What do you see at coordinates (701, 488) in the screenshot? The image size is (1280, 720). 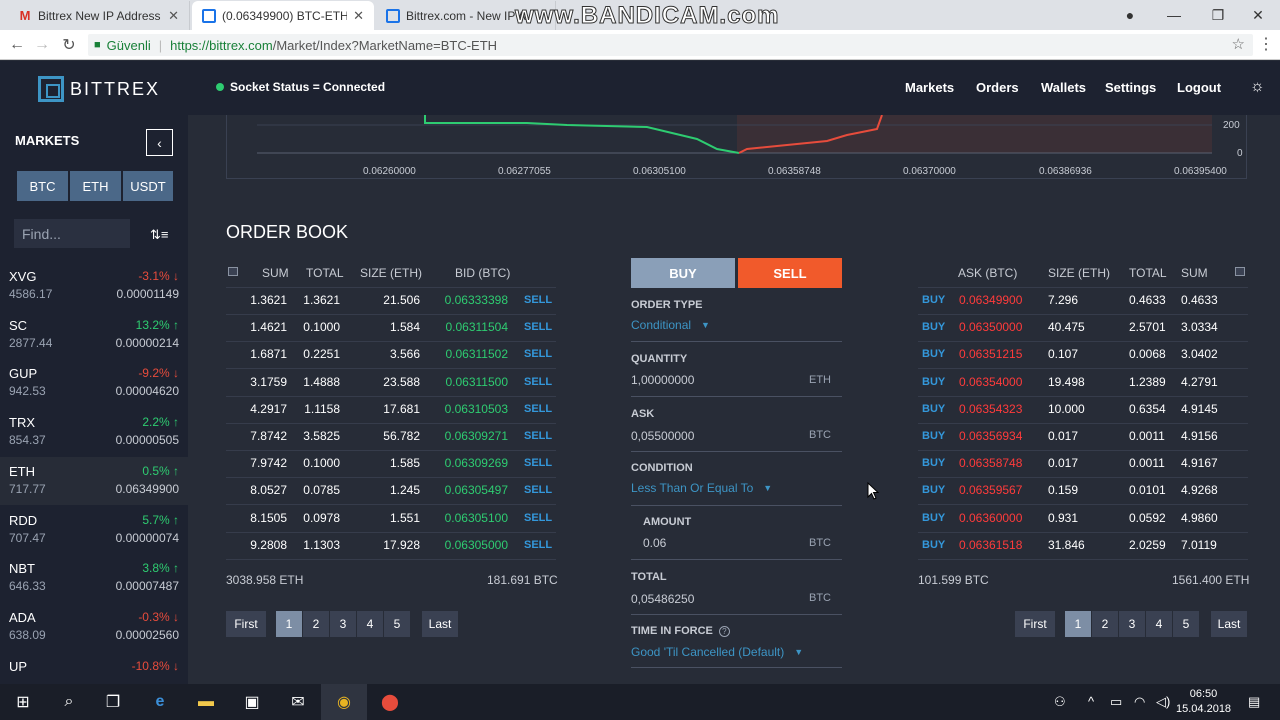 I see `condition-select: Less Than Or Equal To ▼` at bounding box center [701, 488].